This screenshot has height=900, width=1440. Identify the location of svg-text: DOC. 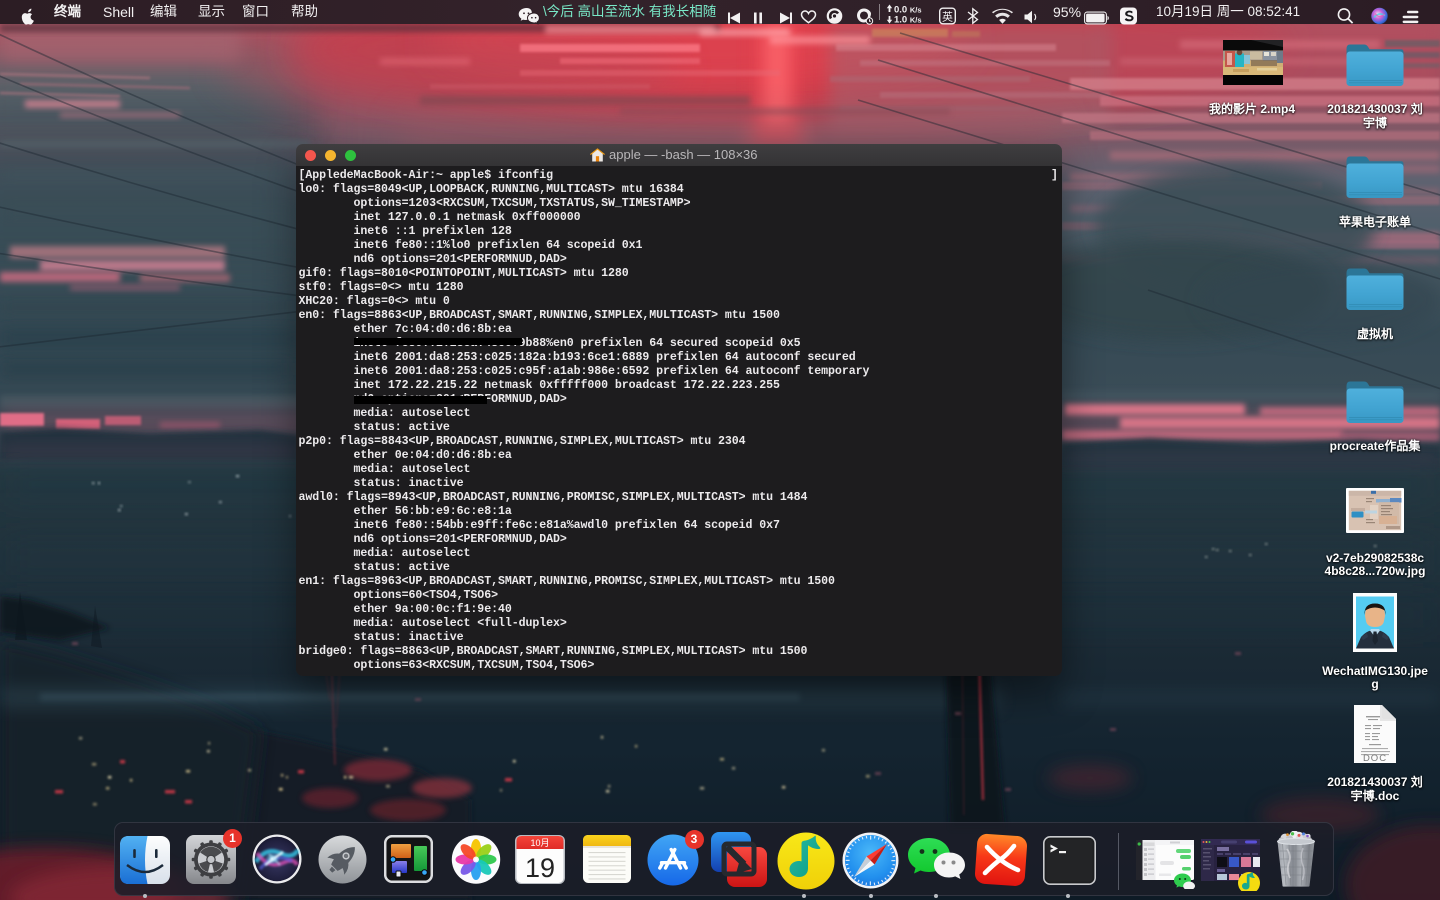
(1374, 758).